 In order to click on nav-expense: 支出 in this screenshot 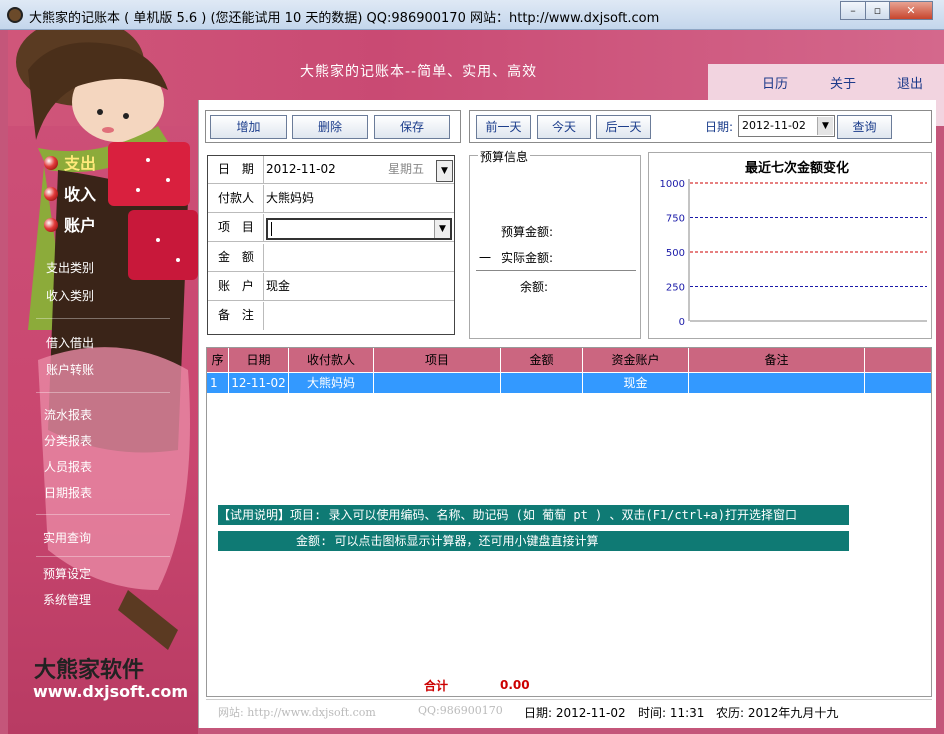, I will do `click(70, 162)`.